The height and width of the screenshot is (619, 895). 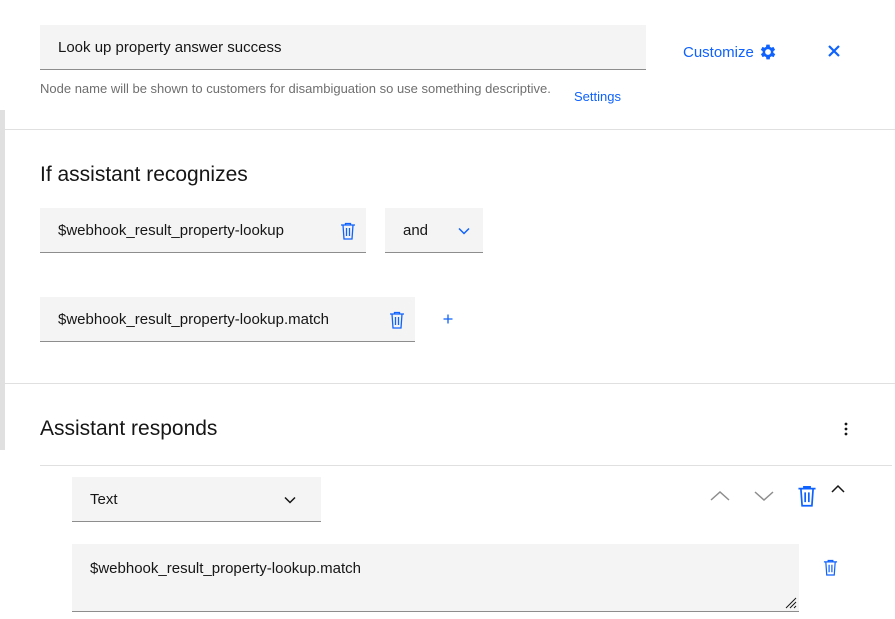 What do you see at coordinates (720, 496) in the screenshot?
I see `move-up-chevron-icon` at bounding box center [720, 496].